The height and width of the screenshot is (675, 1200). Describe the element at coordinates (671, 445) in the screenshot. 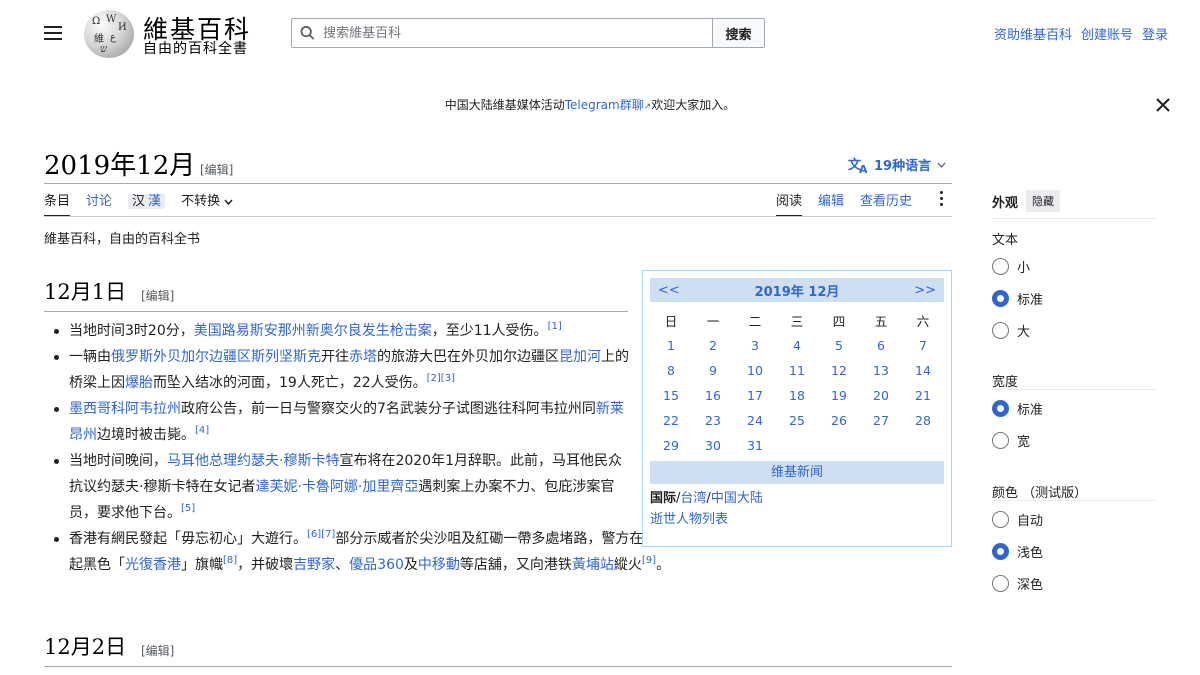

I see `calendar-day-link: 29` at that location.